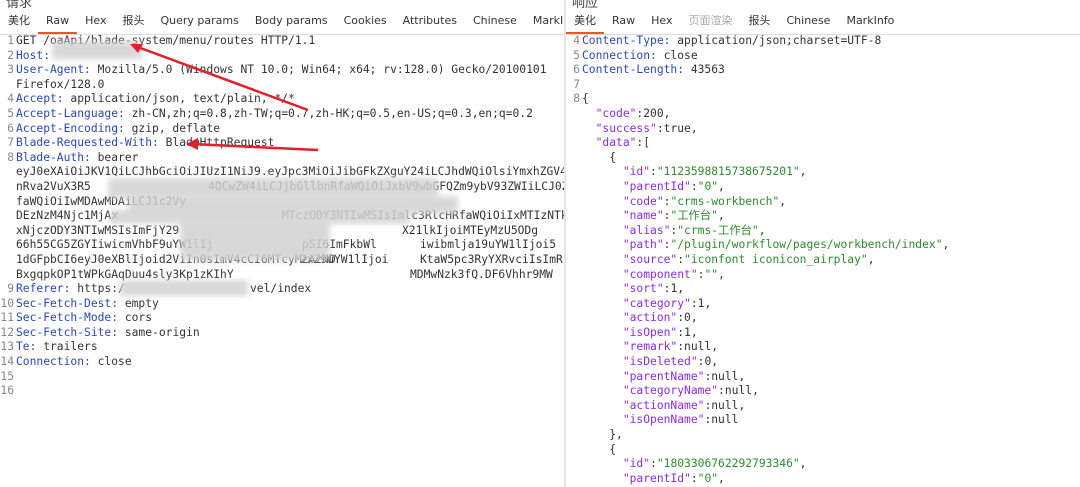 The height and width of the screenshot is (487, 1080). Describe the element at coordinates (282, 333) in the screenshot. I see `request-line: 12 Sec-Fetch-Site: same-origin` at that location.